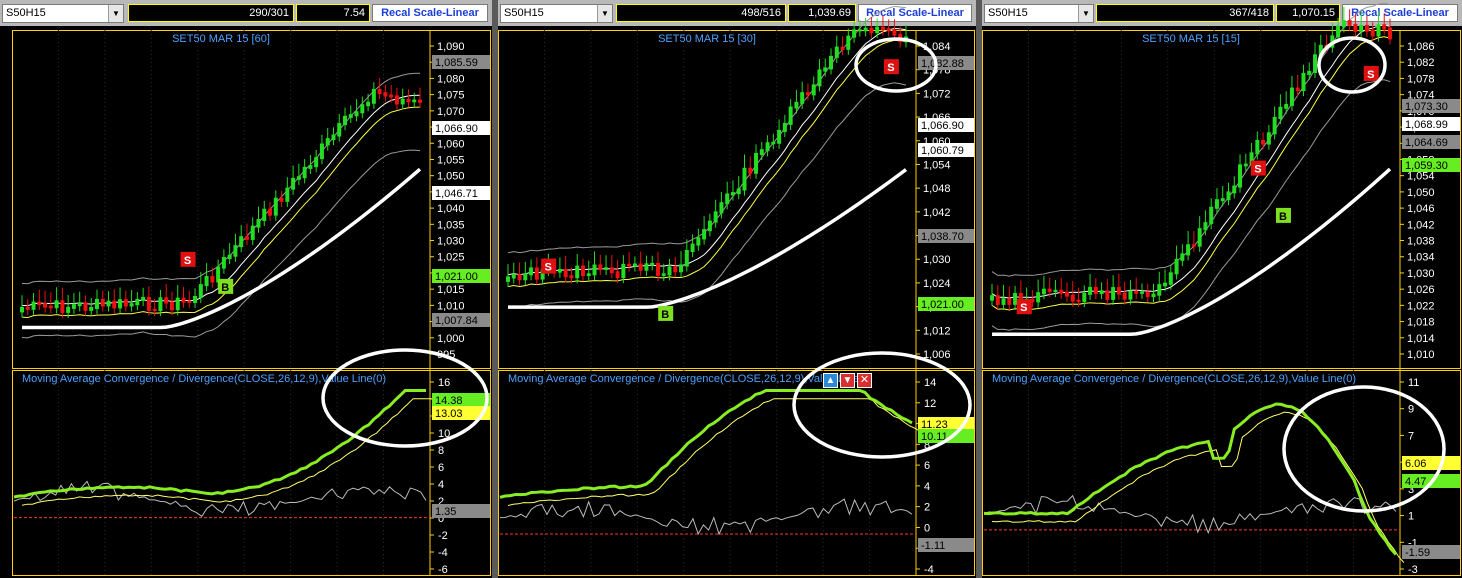  I want to click on macd-label: 13.03, so click(449, 414).